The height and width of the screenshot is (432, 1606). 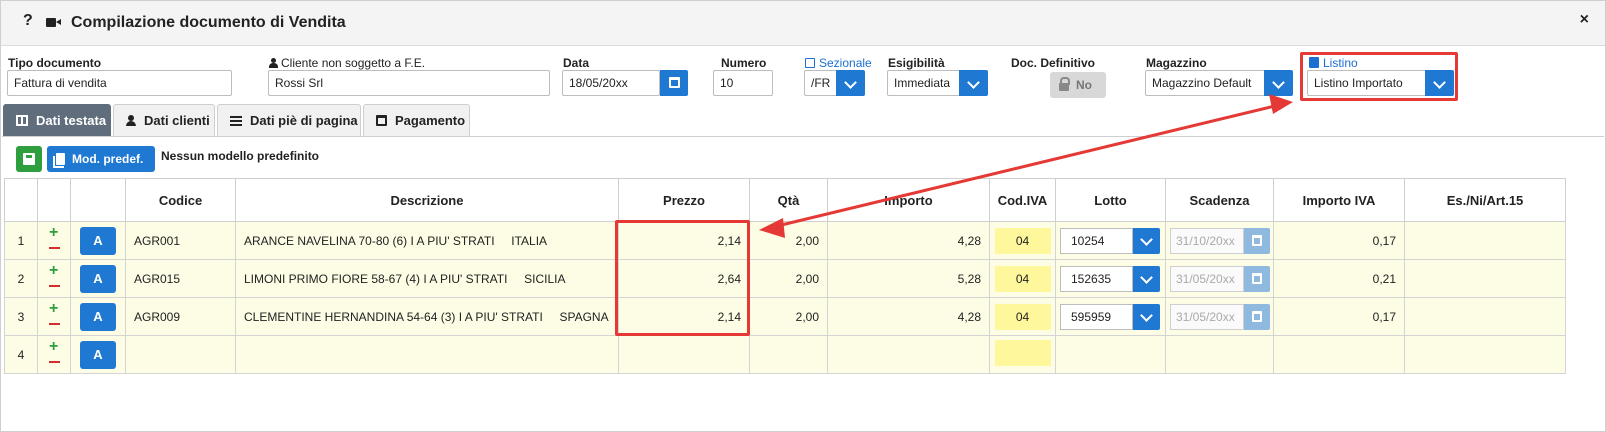 I want to click on cliente-field: Rossi Srl, so click(x=409, y=83).